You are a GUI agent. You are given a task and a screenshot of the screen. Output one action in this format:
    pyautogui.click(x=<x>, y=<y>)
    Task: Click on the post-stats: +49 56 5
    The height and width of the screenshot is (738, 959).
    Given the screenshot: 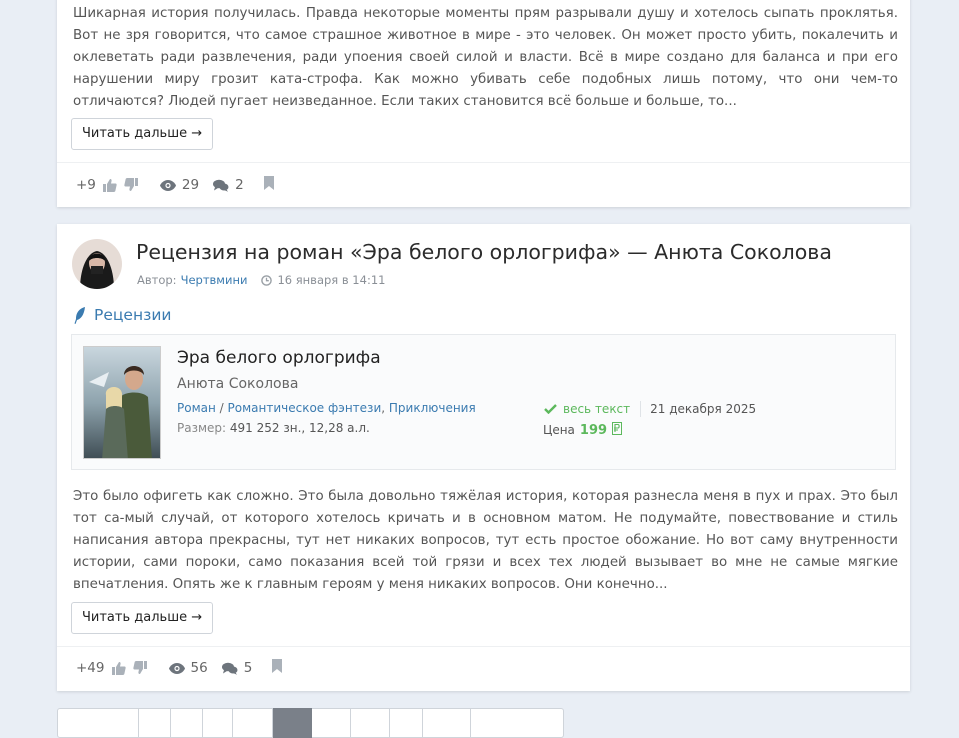 What is the action you would take?
    pyautogui.click(x=179, y=668)
    